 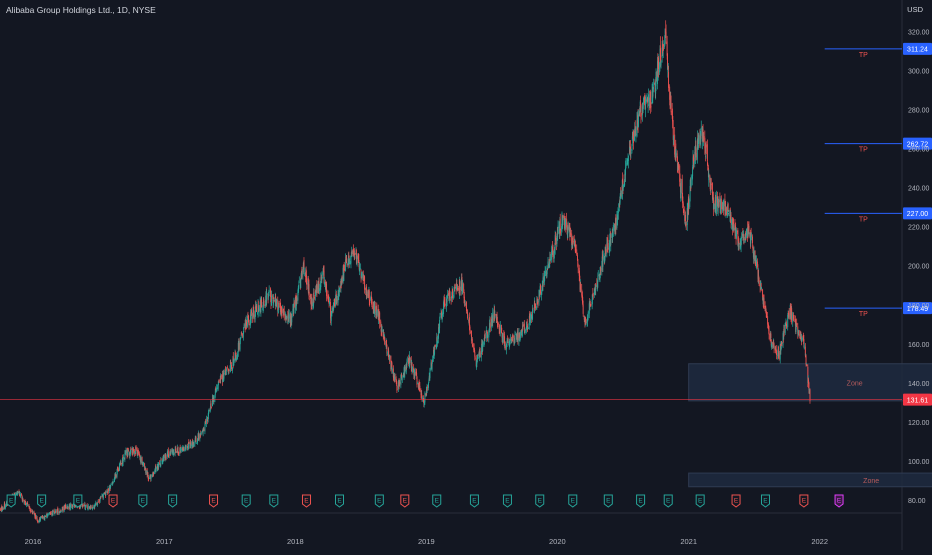 I want to click on x-tick-label: 2016, so click(x=33, y=541).